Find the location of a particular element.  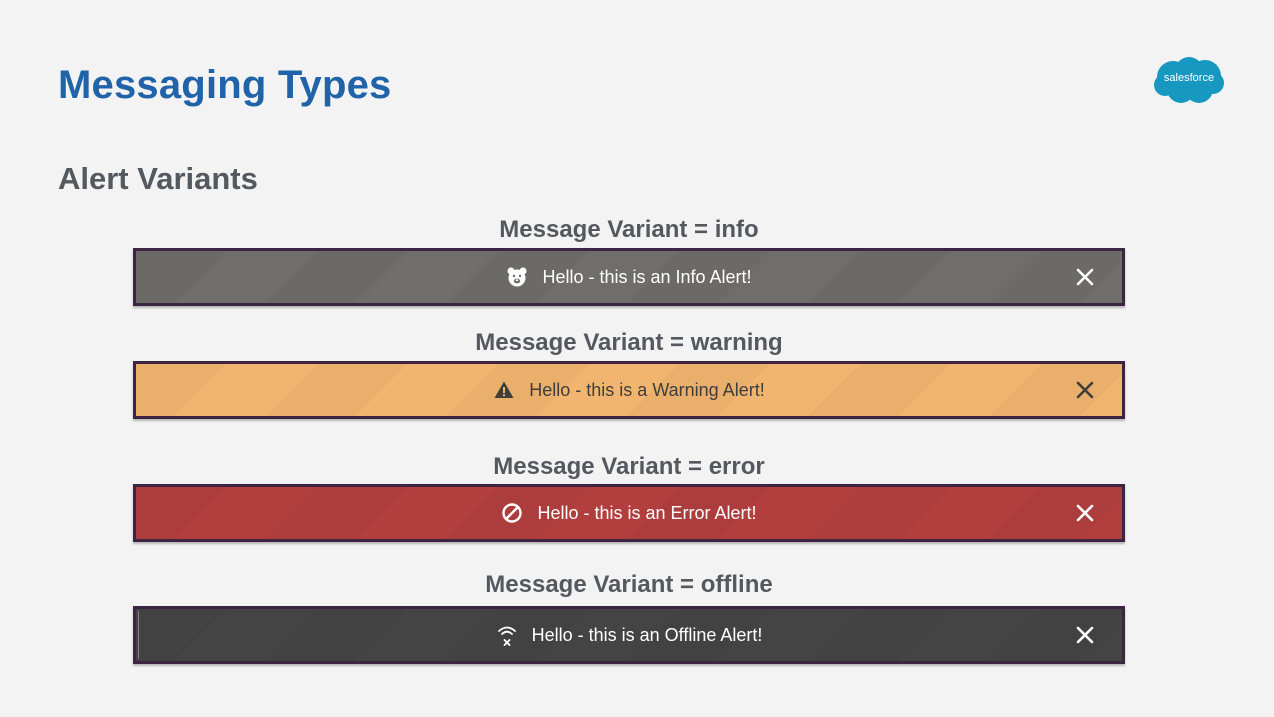

page-title: Messaging Types is located at coordinates (225, 85).